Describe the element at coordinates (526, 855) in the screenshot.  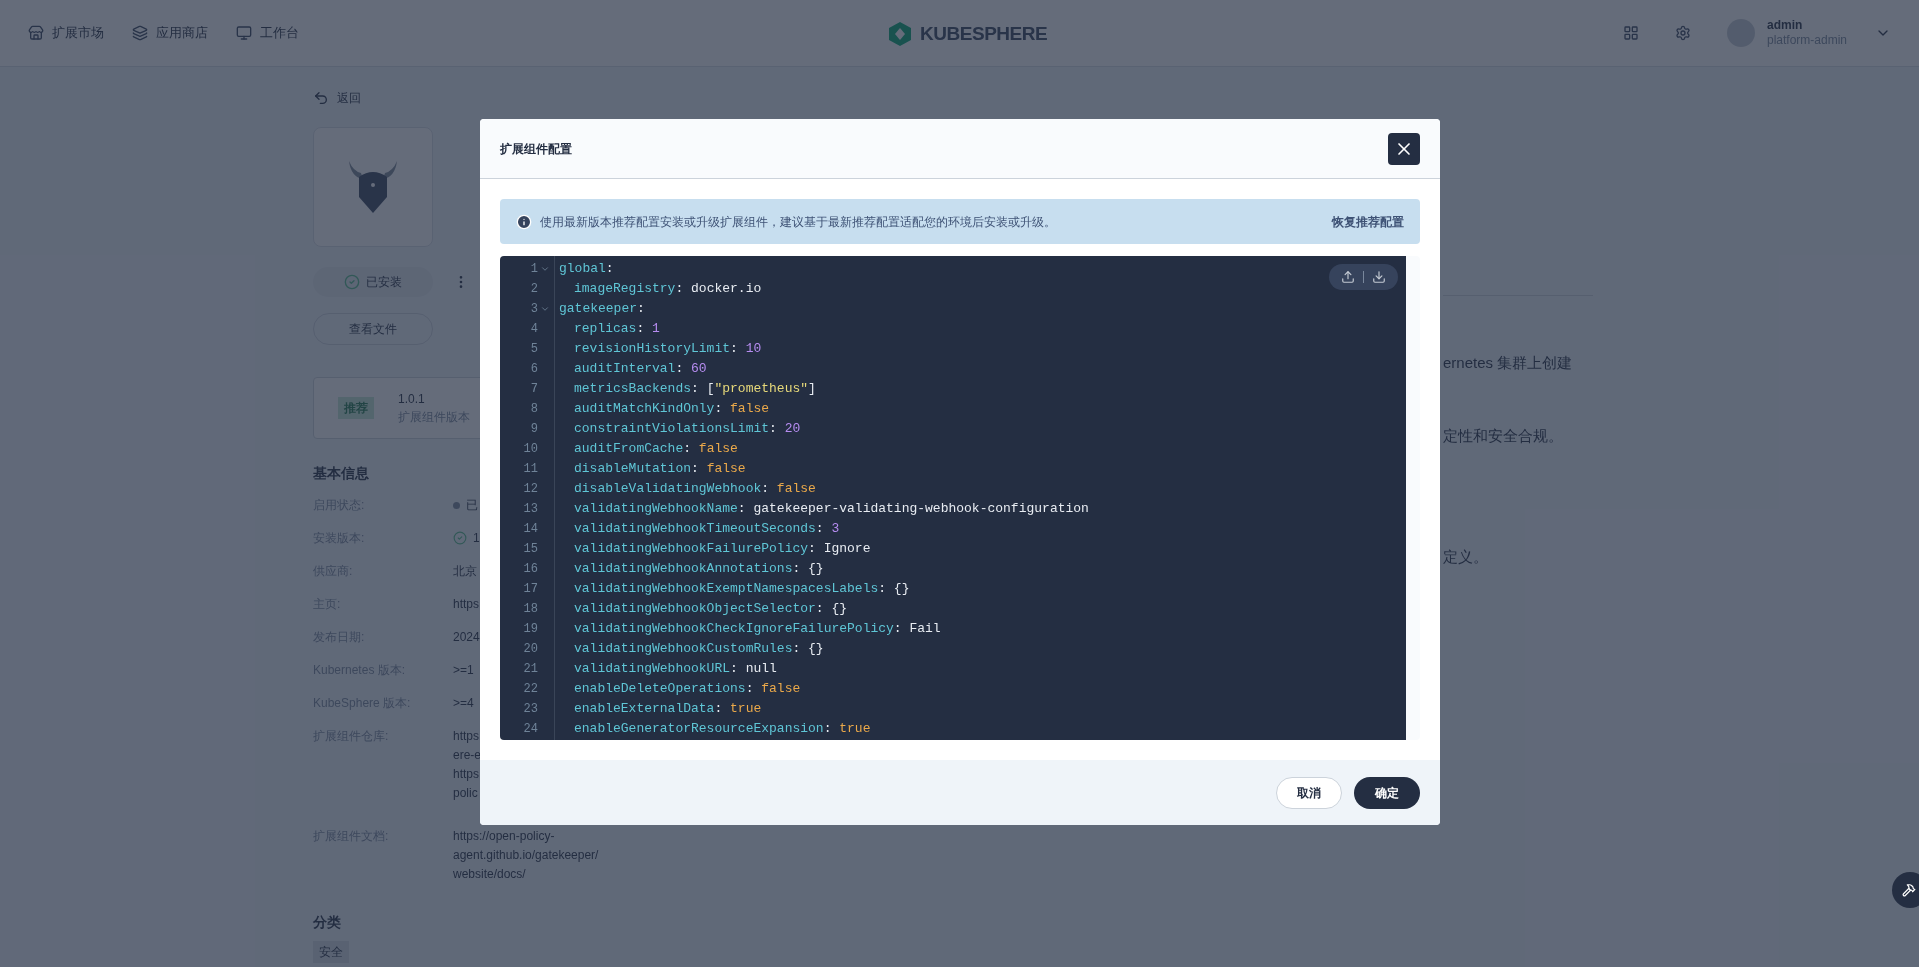
I see `info-value: agent.github.io/gatekeeper/` at that location.